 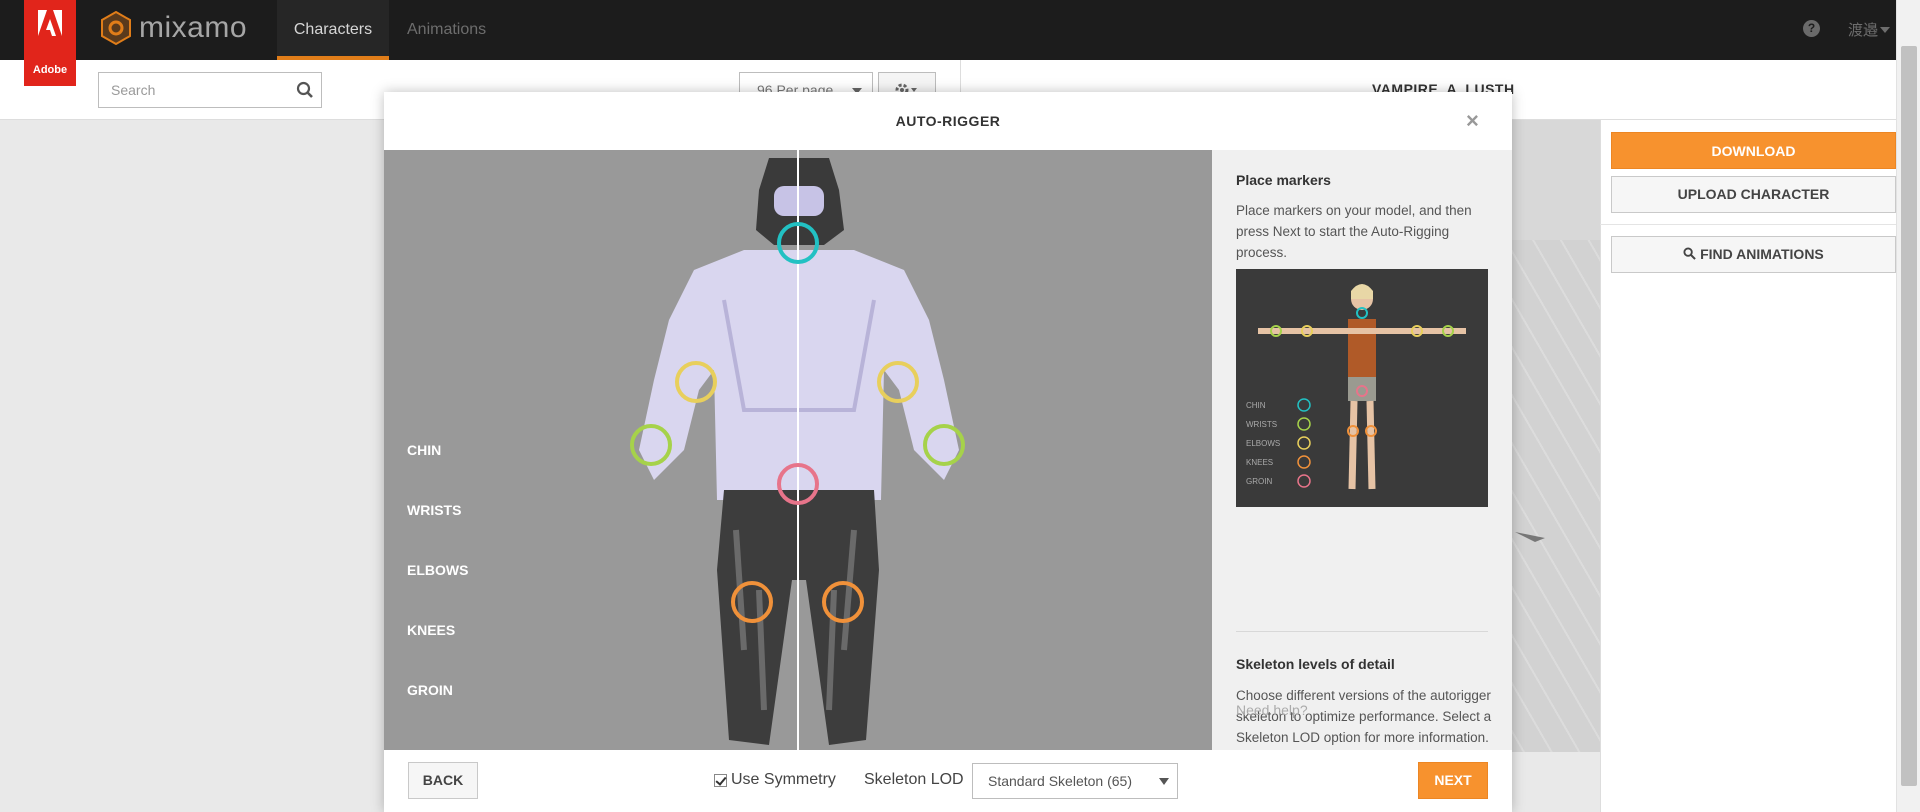 I want to click on mixamo-logo: mixamo, so click(x=173, y=28).